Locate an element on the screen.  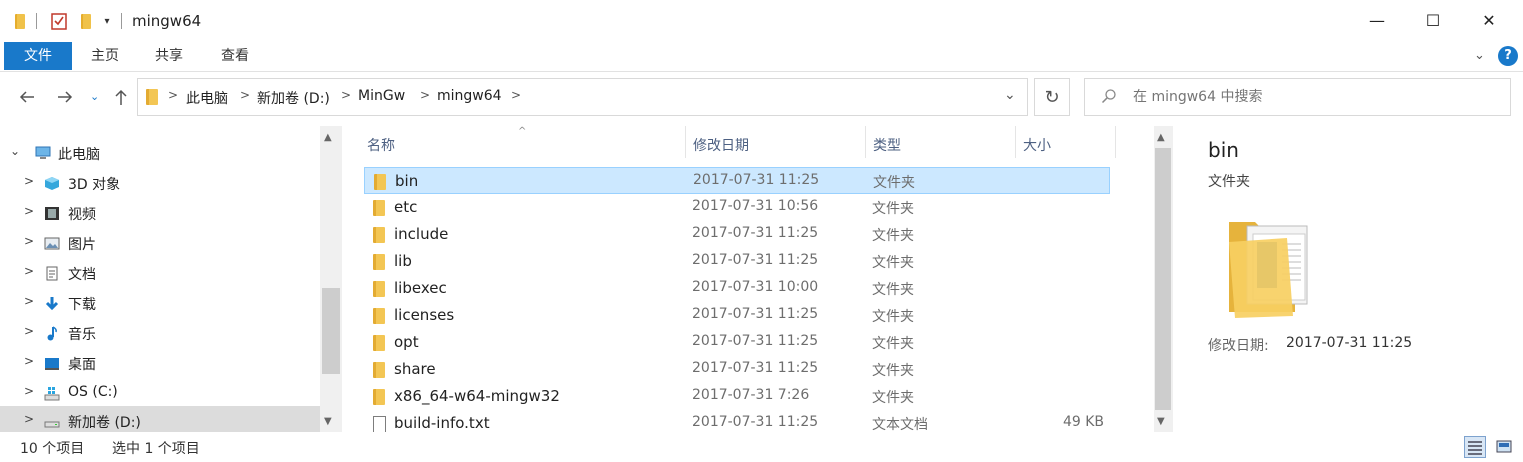
new-folder-icon is located at coordinates (86, 21).